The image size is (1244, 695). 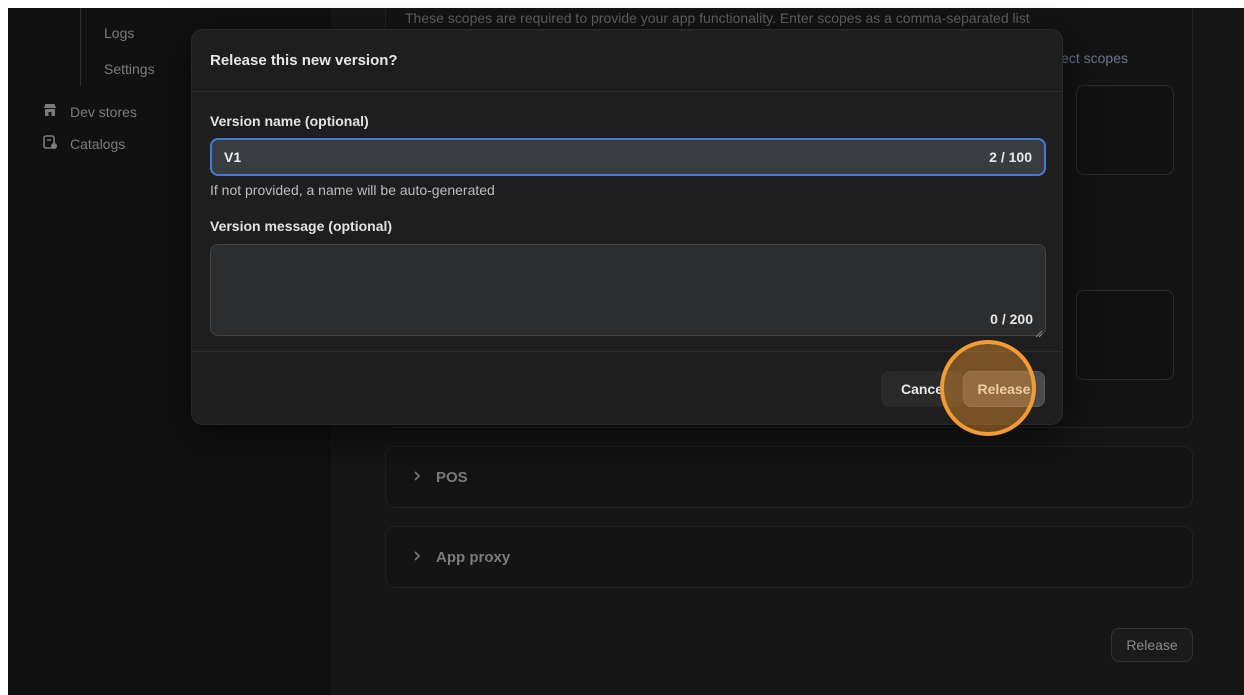 I want to click on sidebar-sub-divider, so click(x=80, y=47).